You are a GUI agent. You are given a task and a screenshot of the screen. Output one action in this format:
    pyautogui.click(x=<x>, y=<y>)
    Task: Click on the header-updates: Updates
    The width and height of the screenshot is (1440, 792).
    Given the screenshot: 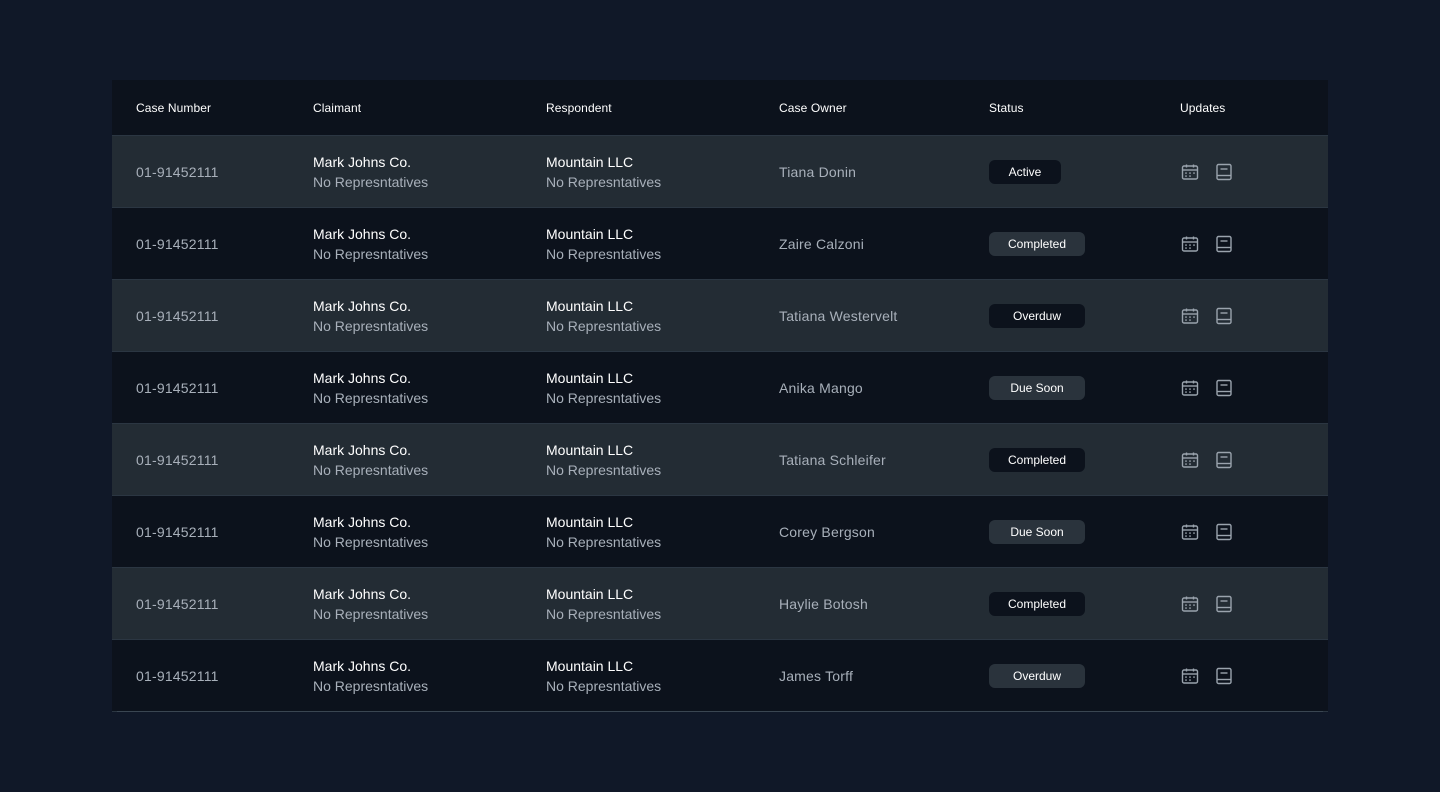 What is the action you would take?
    pyautogui.click(x=1254, y=108)
    